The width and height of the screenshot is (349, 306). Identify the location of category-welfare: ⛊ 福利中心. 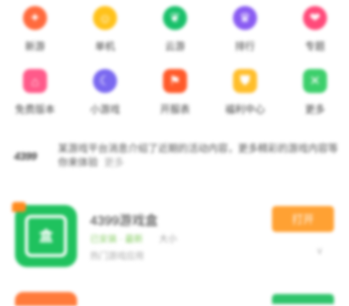
(245, 93).